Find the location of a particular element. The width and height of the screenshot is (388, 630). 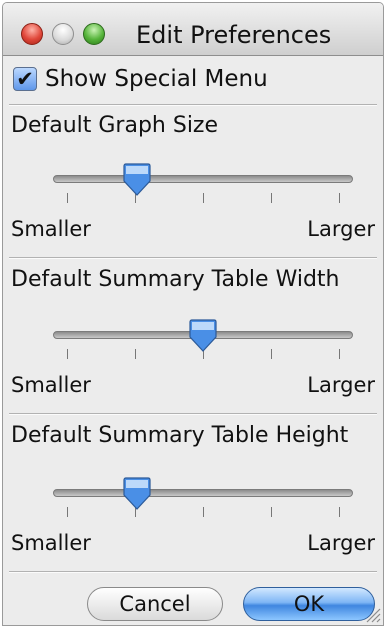

graph-size-title: Default Graph Size is located at coordinates (115, 125).